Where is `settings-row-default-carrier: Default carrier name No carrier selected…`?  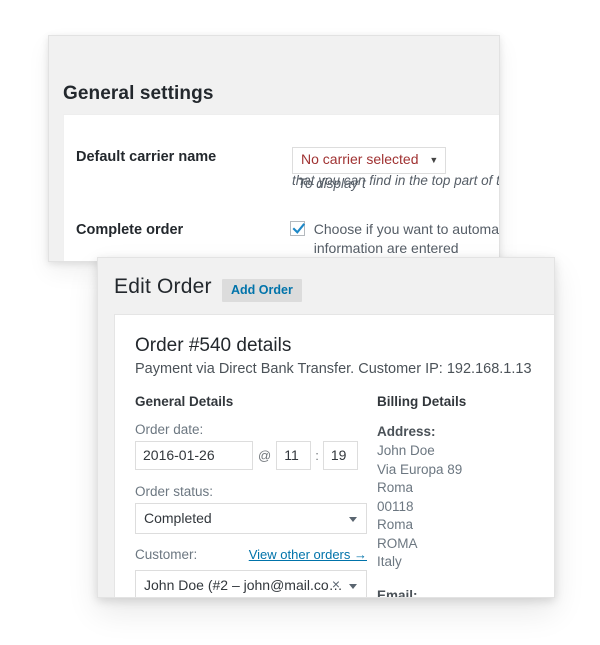
settings-row-default-carrier: Default carrier name No carrier selected… is located at coordinates (281, 170).